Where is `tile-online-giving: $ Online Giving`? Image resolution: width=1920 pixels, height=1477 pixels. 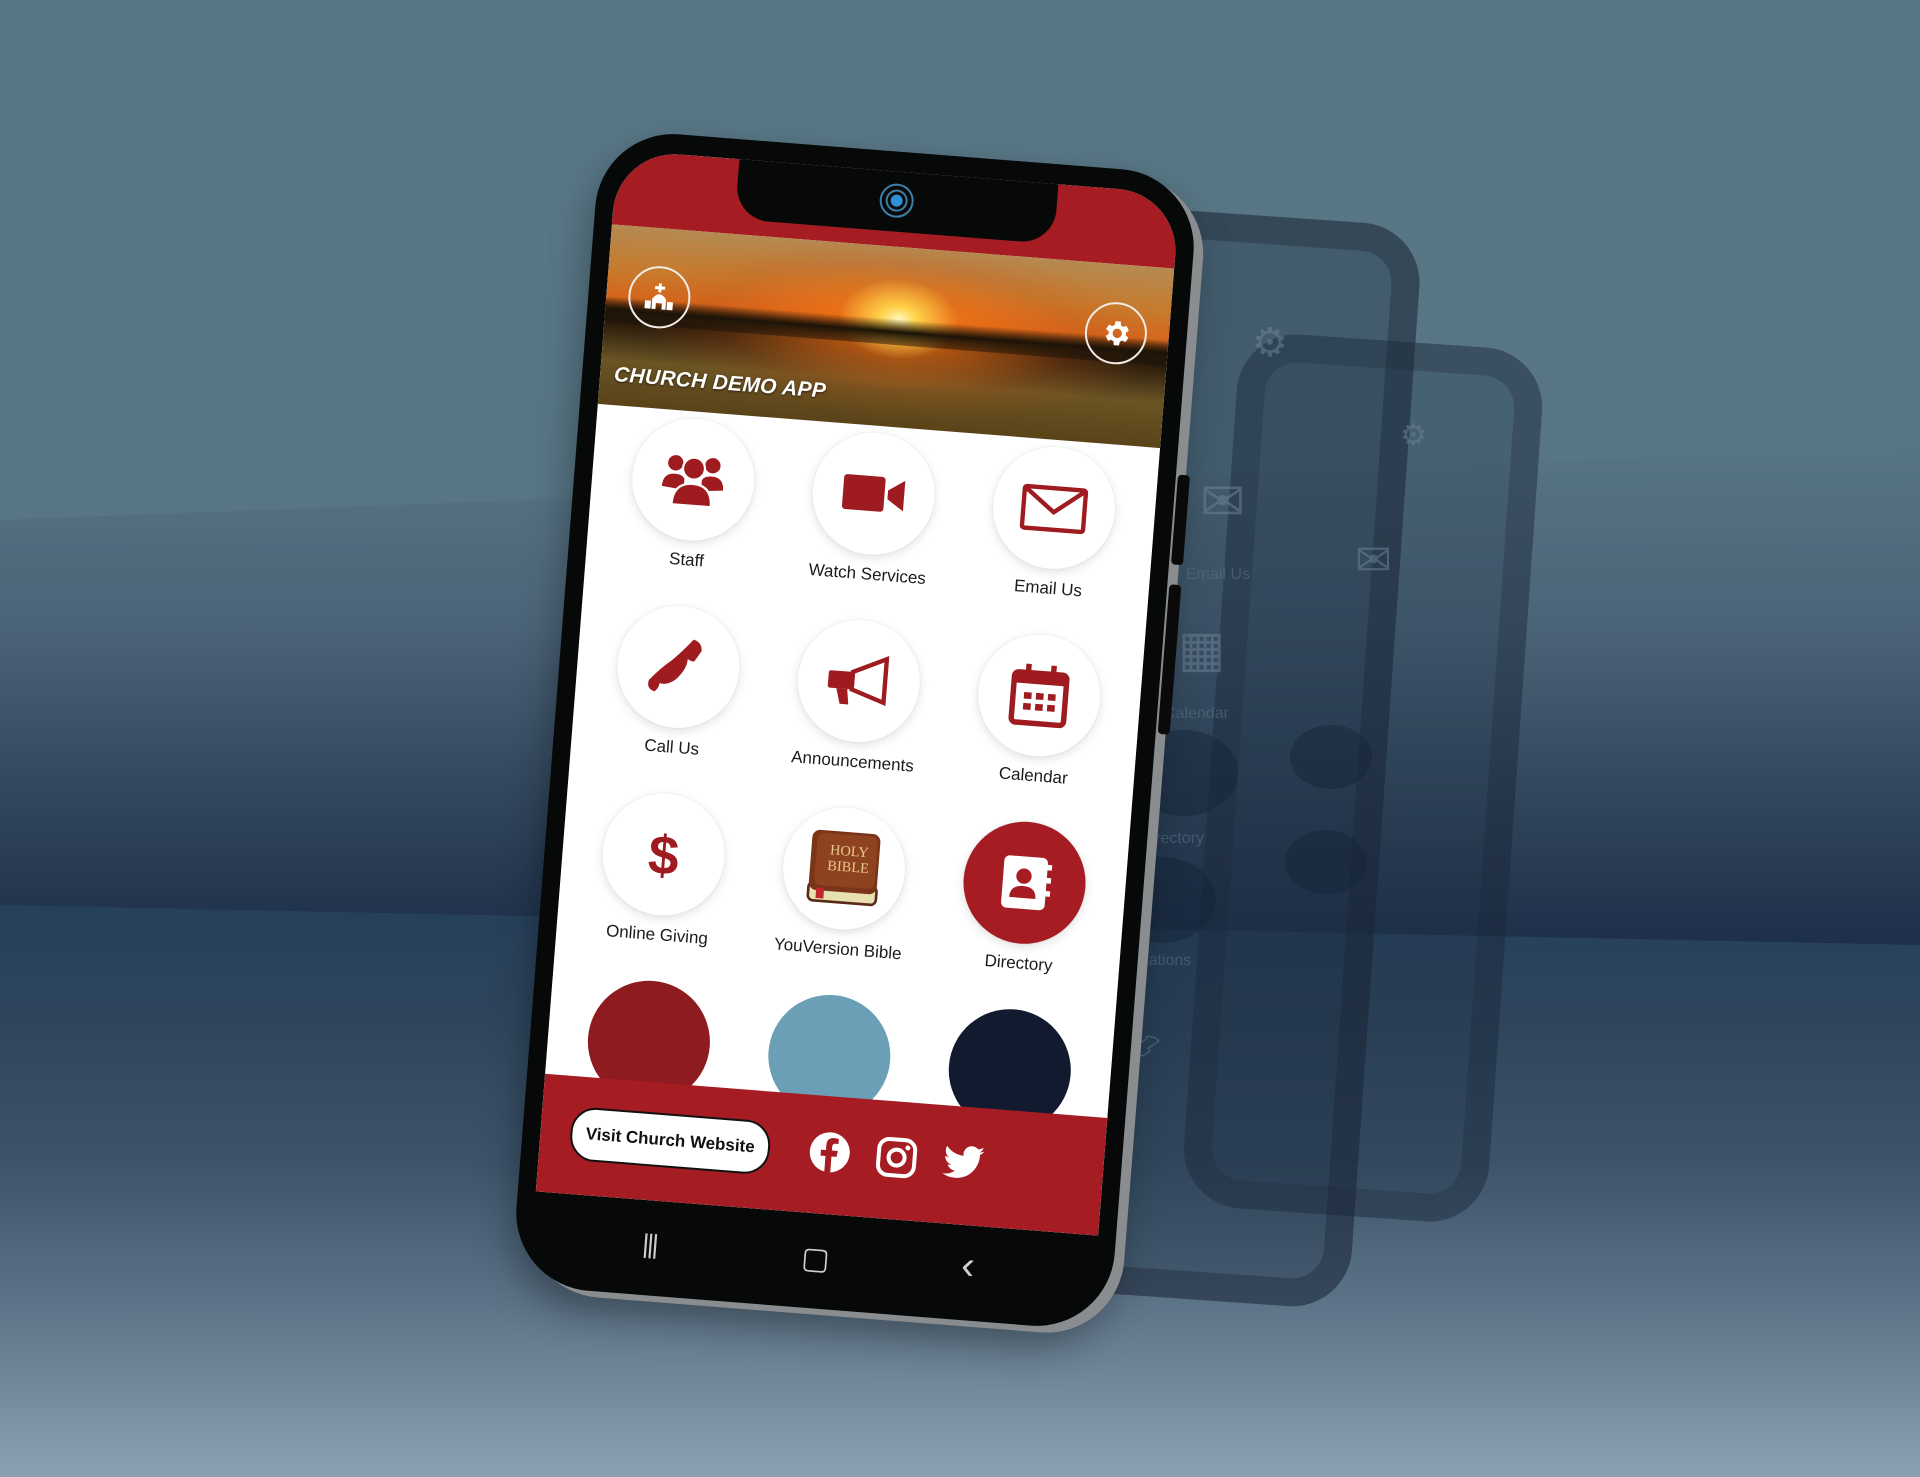 tile-online-giving: $ Online Giving is located at coordinates (661, 878).